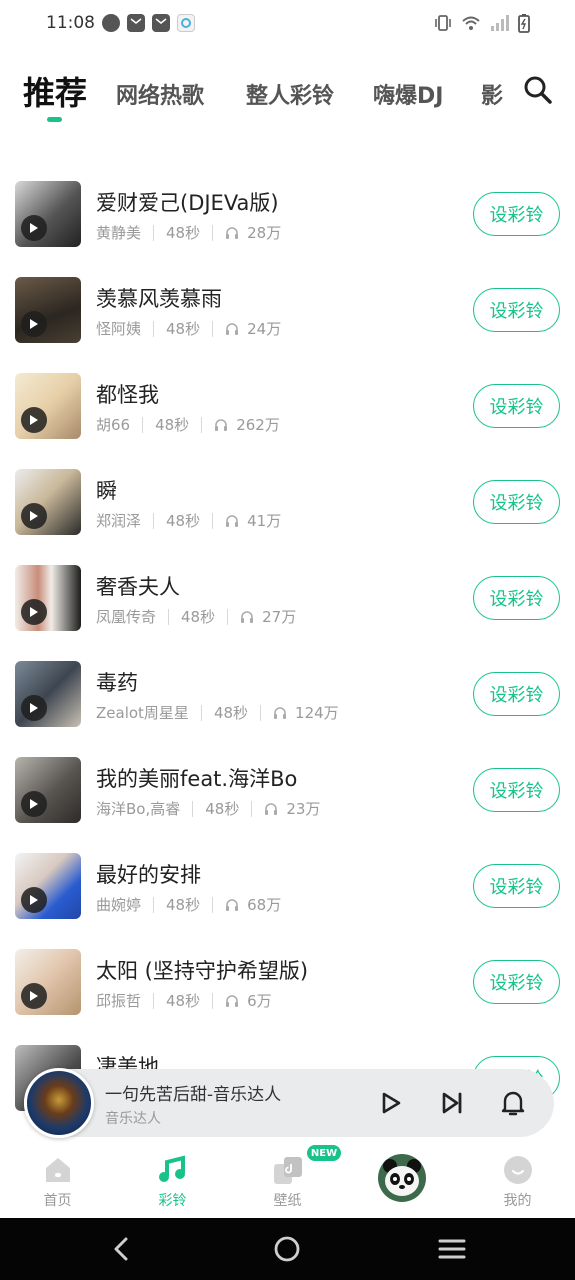  Describe the element at coordinates (524, 23) in the screenshot. I see `battery-icon` at that location.